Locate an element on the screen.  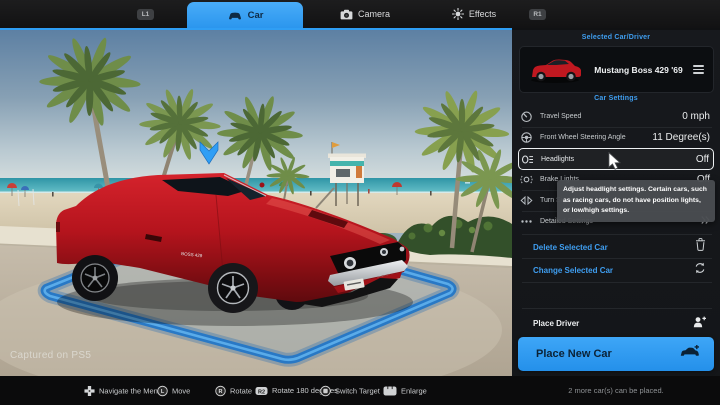
r2-button-icon: R2 is located at coordinates (261, 390).